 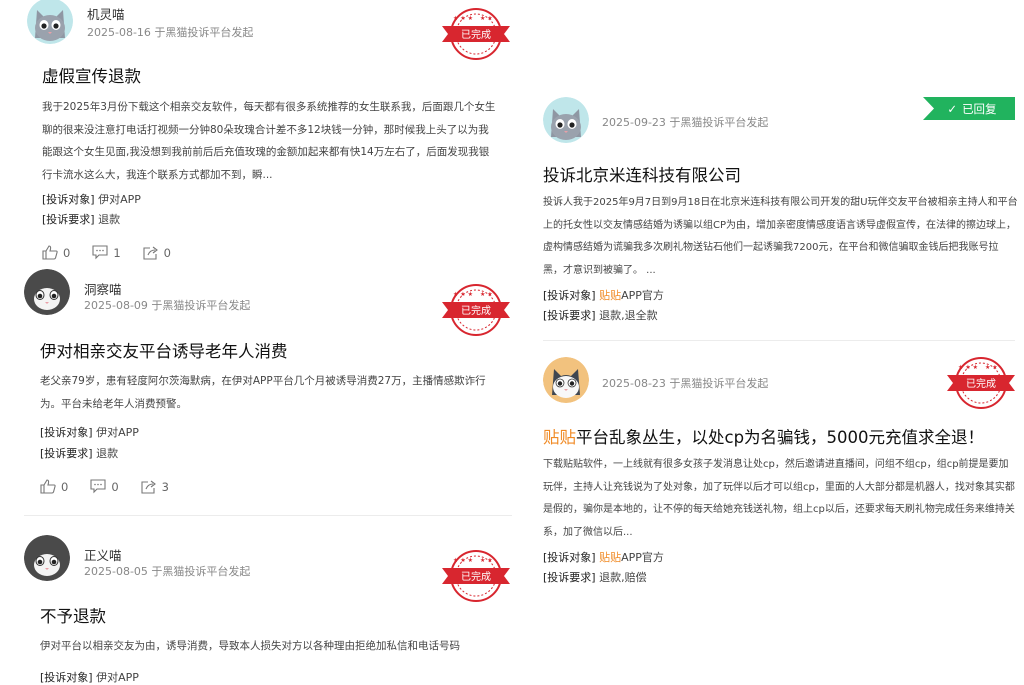 I want to click on post-meta: 2025-08-16 于黑猫投诉平台发起, so click(x=170, y=32).